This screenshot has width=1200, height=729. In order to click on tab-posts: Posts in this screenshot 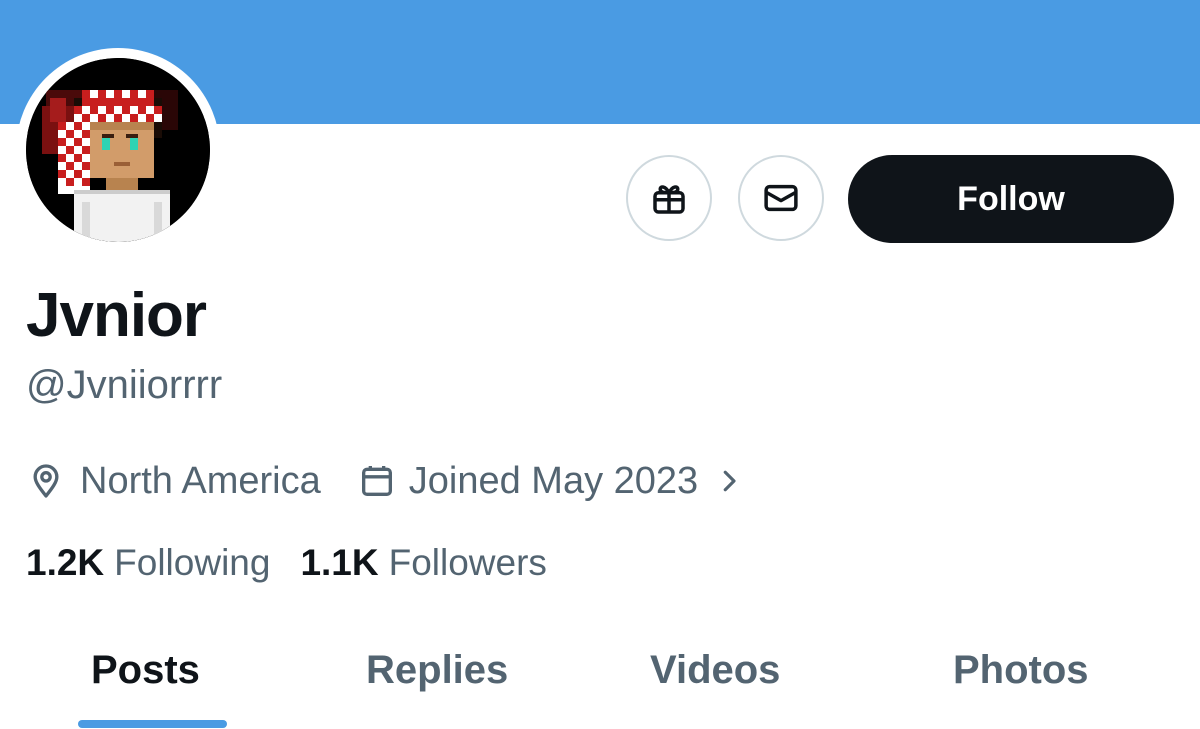, I will do `click(145, 670)`.